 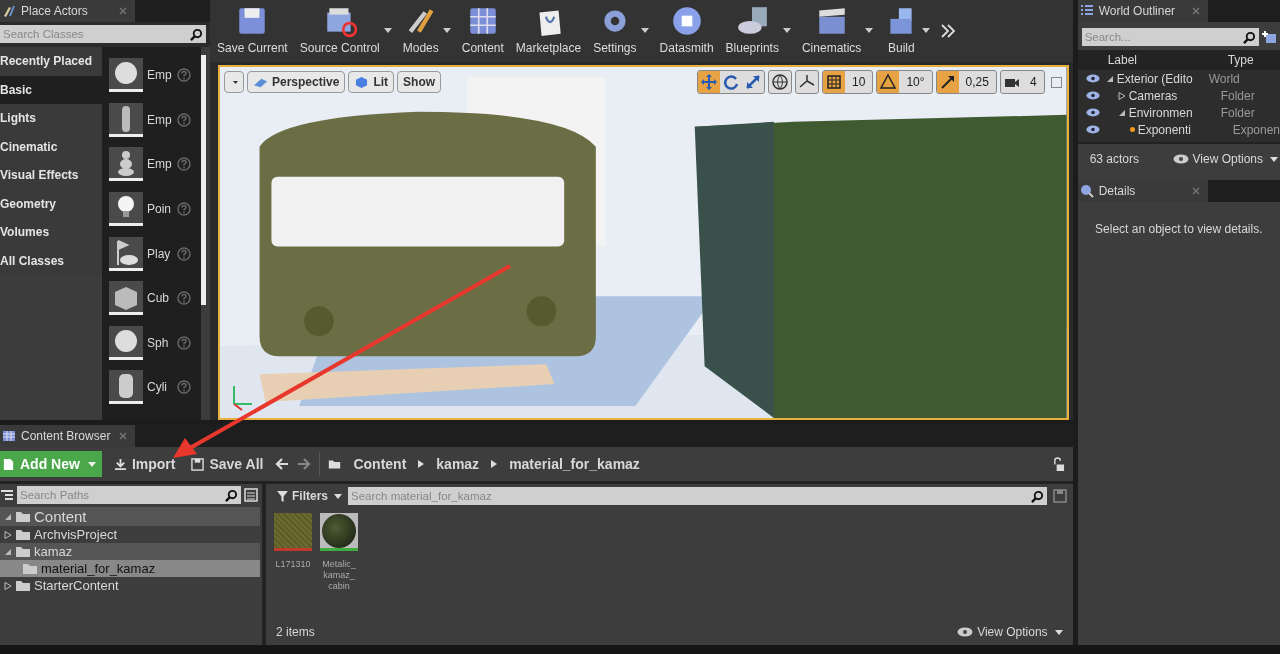 I want to click on search-field: Search material_for_kamaz, so click(x=689, y=496).